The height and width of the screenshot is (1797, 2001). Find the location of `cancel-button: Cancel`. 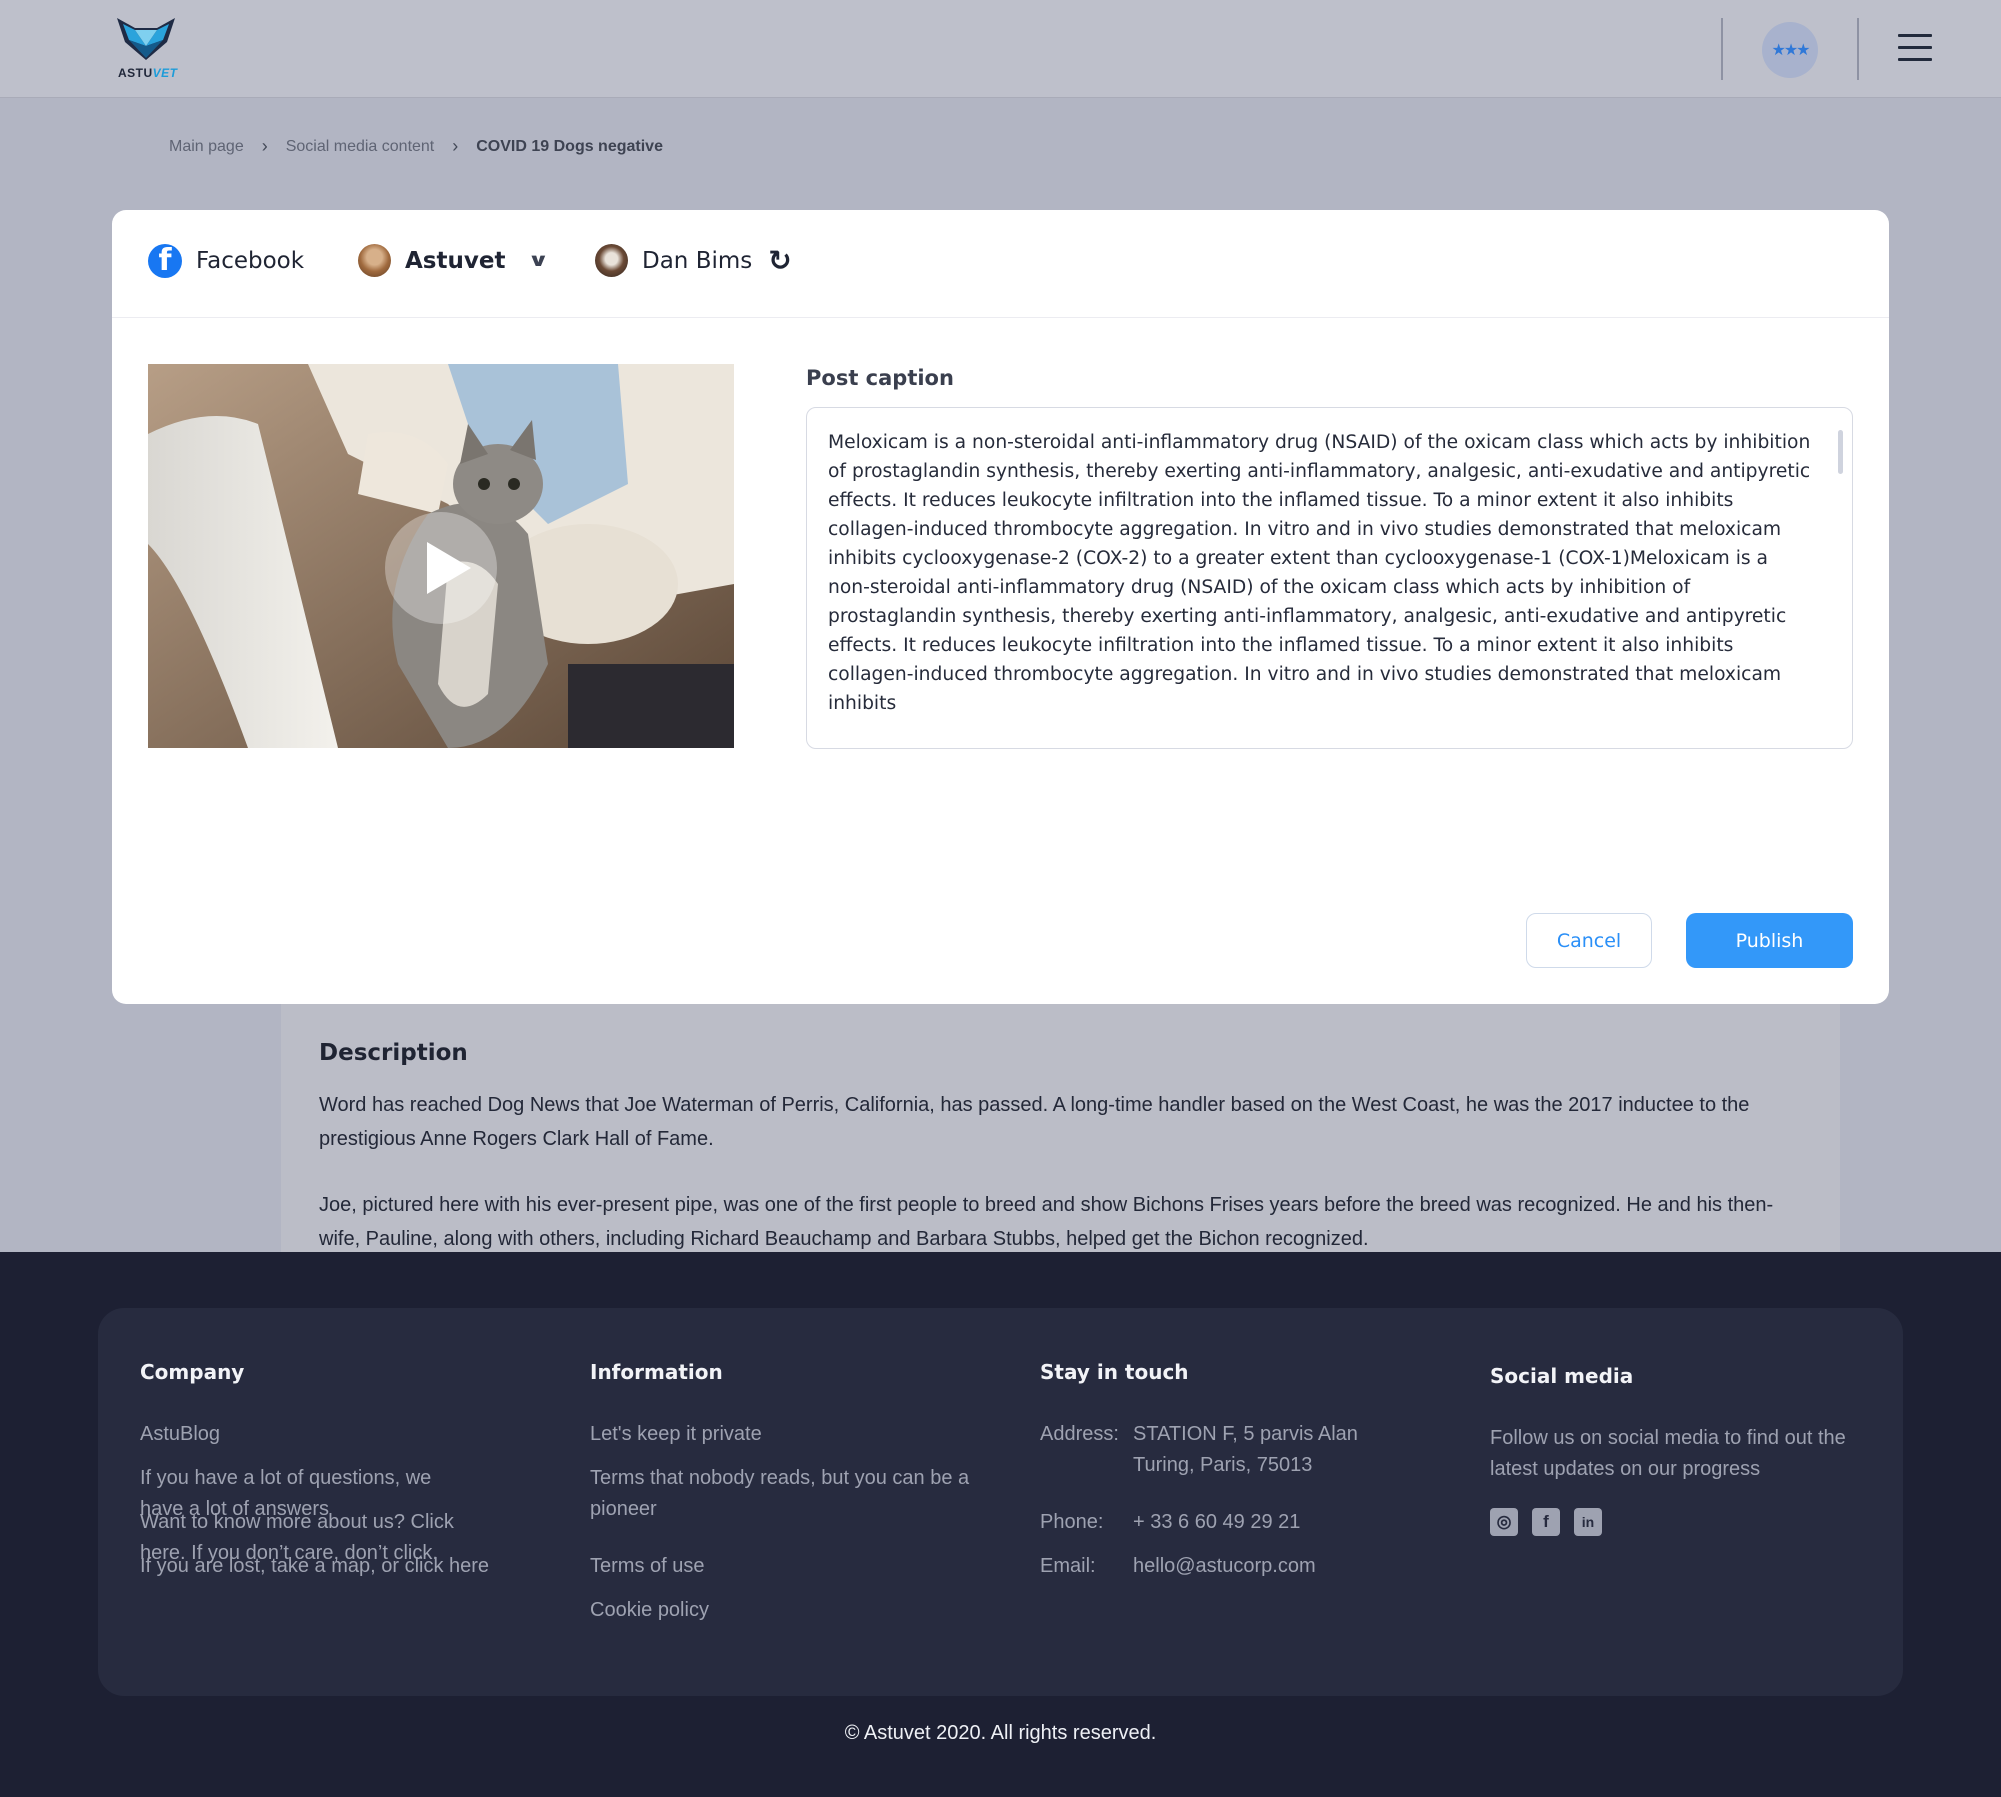

cancel-button: Cancel is located at coordinates (1589, 940).